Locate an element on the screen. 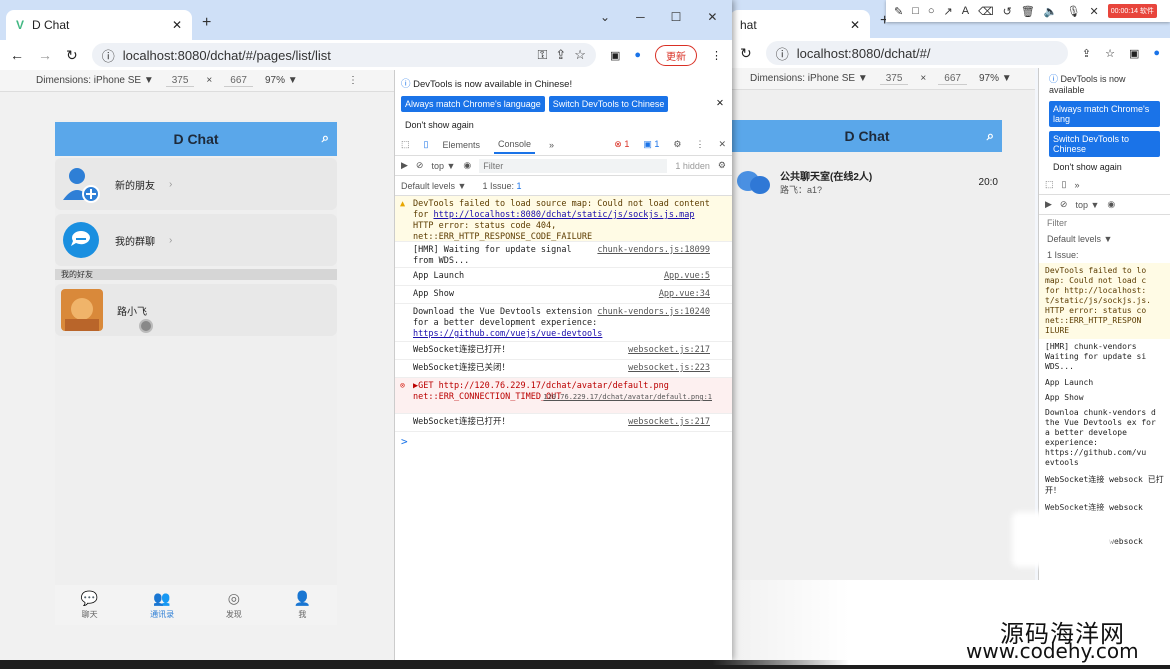  new-tab-icon: + is located at coordinates (206, 23).